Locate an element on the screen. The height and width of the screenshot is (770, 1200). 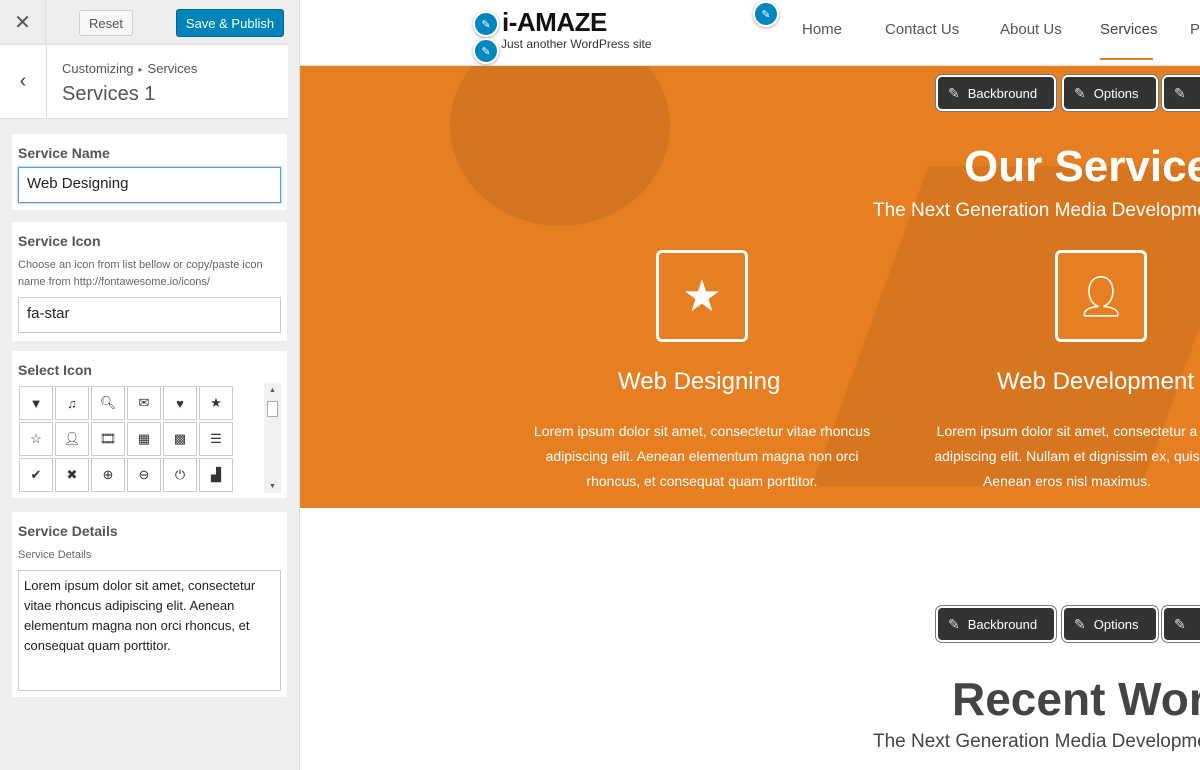
recent-background-edit-button: ✎ Backbround is located at coordinates (996, 624).